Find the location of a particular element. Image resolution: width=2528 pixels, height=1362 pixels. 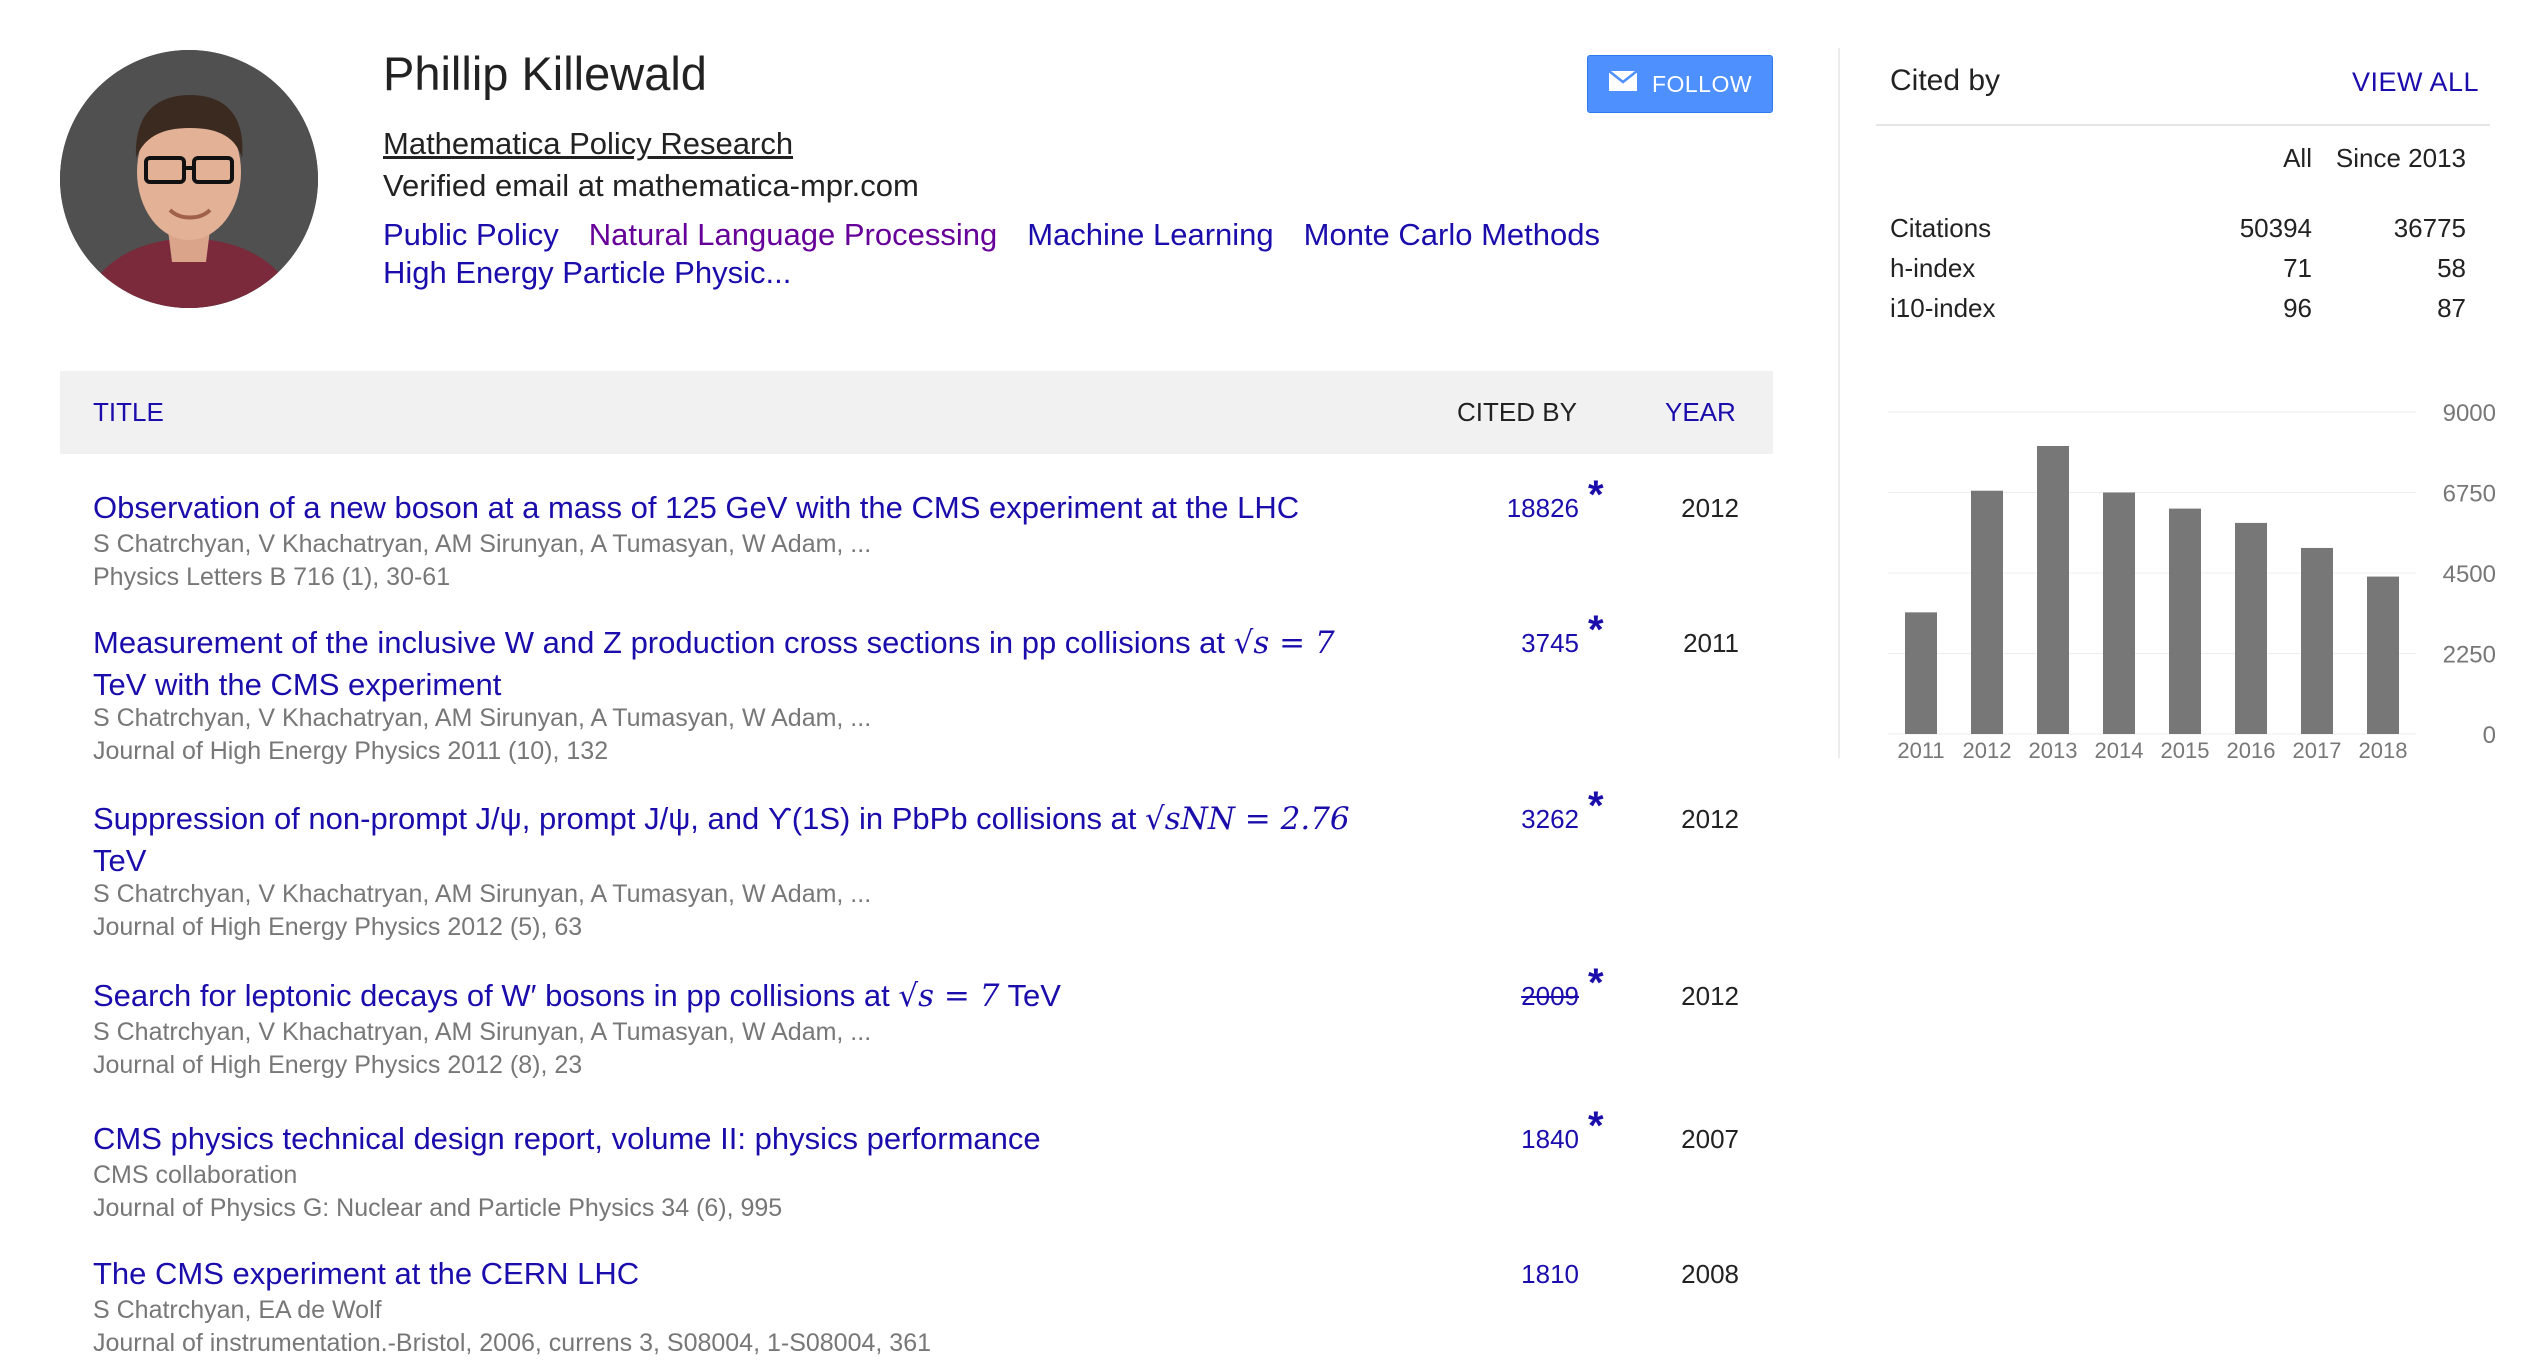

sort-by-title: TITLE is located at coordinates (128, 412).